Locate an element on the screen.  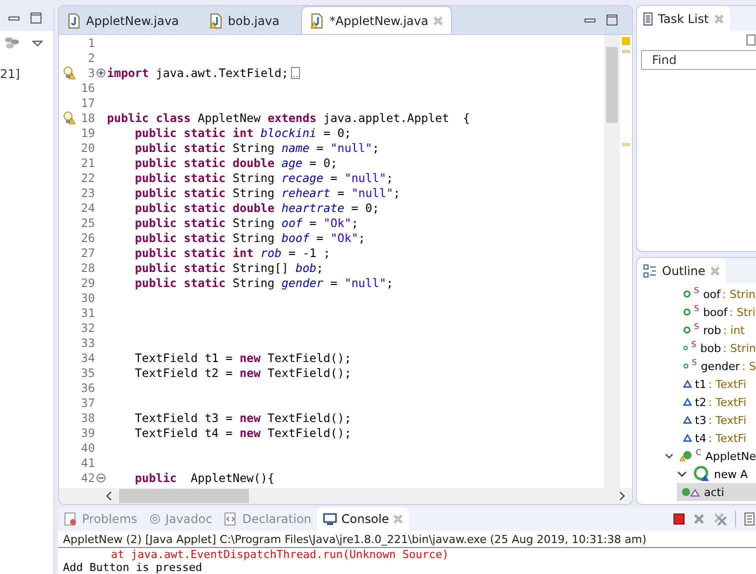
line-number: 16 is located at coordinates (87, 87).